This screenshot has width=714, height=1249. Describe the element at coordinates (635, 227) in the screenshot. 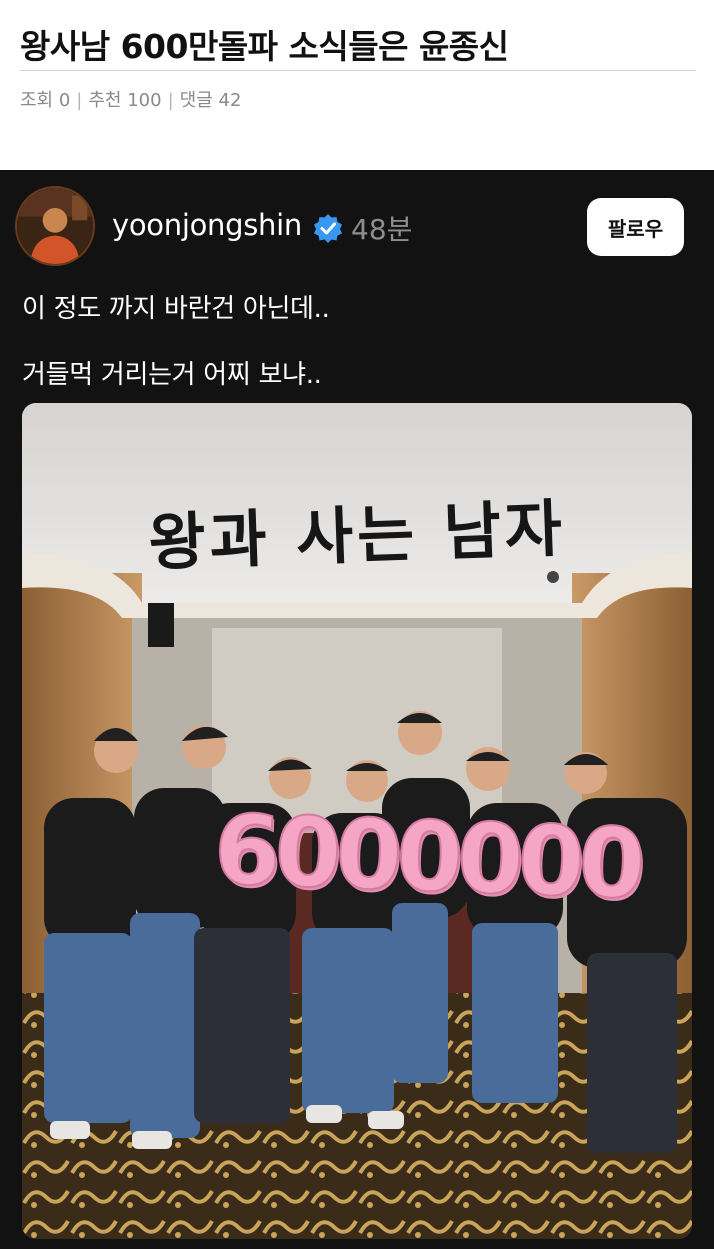

I see `follow-button: 팔로우` at that location.